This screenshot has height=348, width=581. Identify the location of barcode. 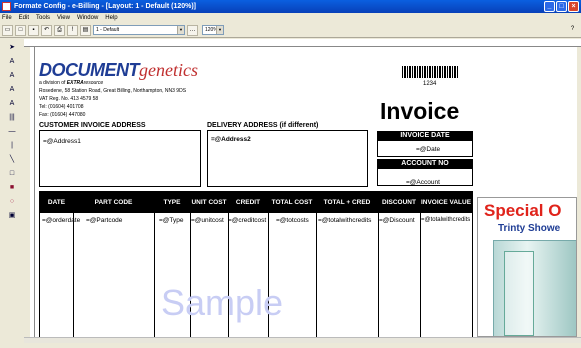
(430, 72).